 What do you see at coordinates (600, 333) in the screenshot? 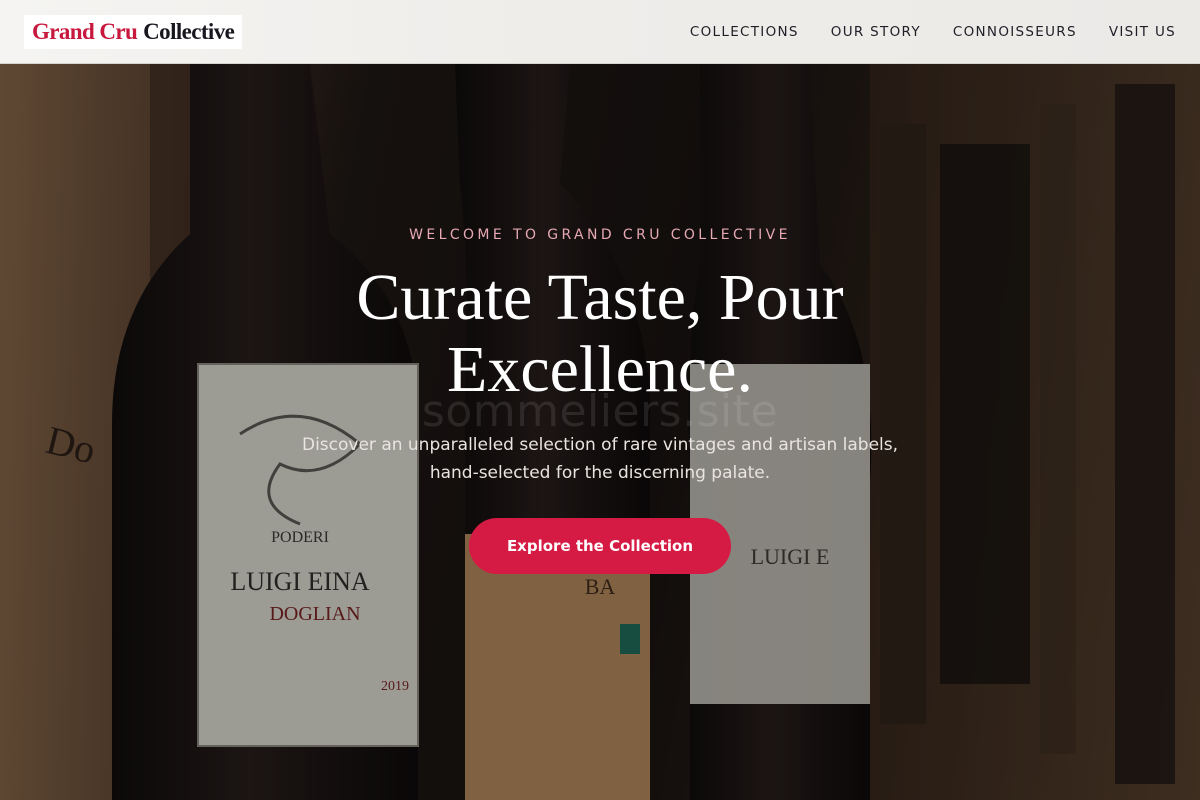
I see `hero-headline: Curate Taste, Pour Excellence.` at bounding box center [600, 333].